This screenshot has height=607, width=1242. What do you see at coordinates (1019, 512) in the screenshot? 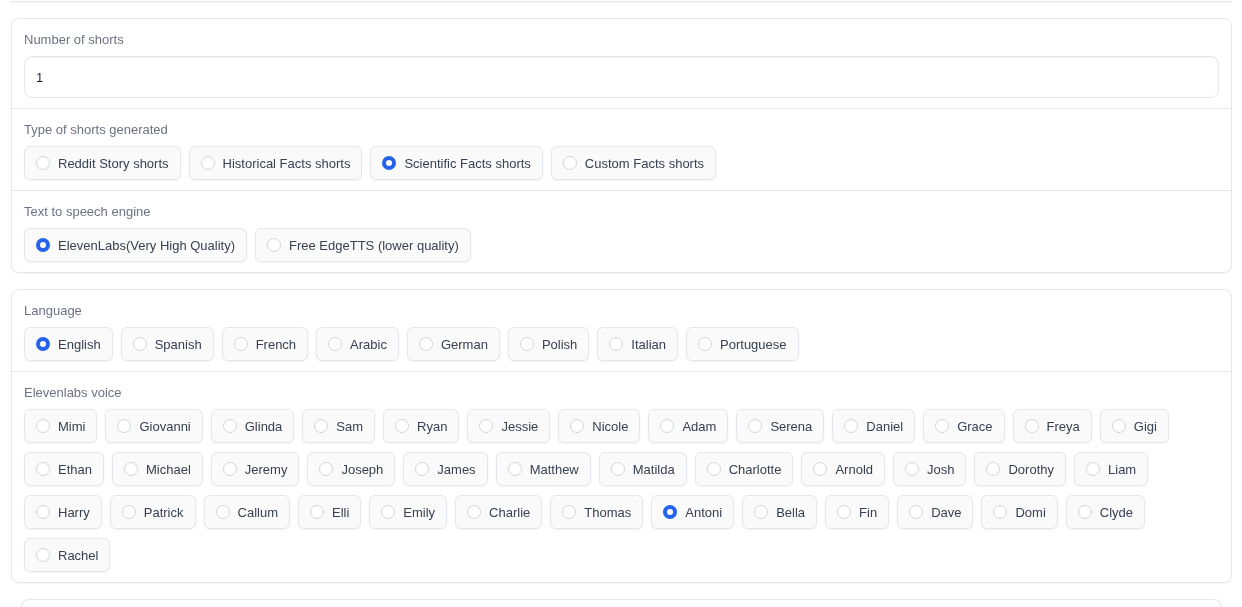
I see `radio-option: Domi` at bounding box center [1019, 512].